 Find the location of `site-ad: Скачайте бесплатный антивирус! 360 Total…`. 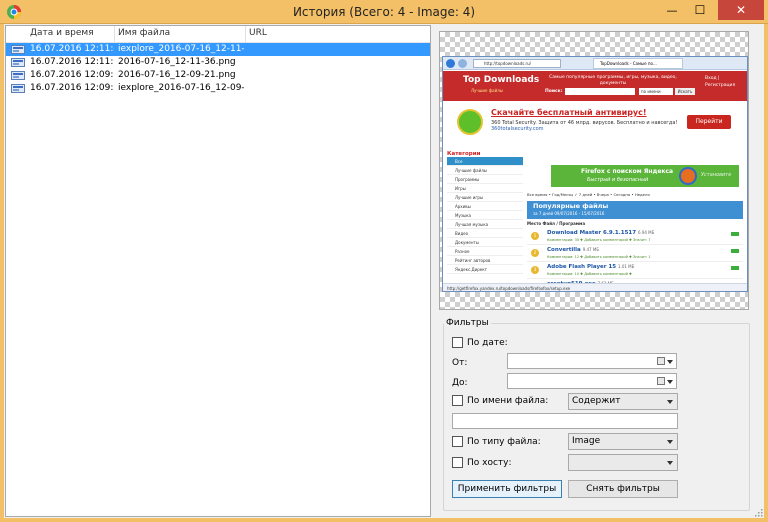

site-ad: Скачайте бесплатный антивирус! 360 Total… is located at coordinates (595, 125).